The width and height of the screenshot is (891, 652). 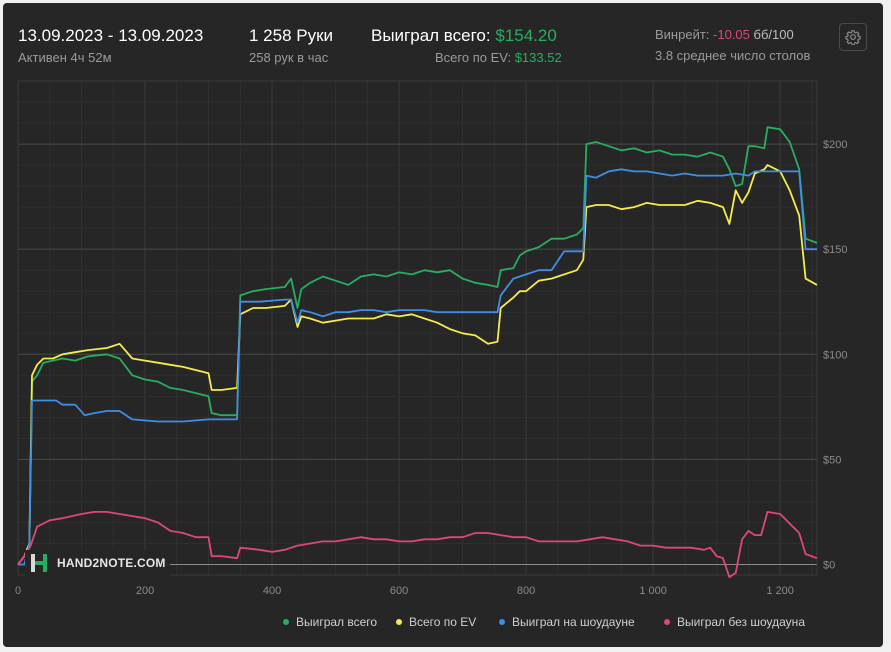 I want to click on legend-item-showdown: Выиграл на шоудауне, so click(x=567, y=622).